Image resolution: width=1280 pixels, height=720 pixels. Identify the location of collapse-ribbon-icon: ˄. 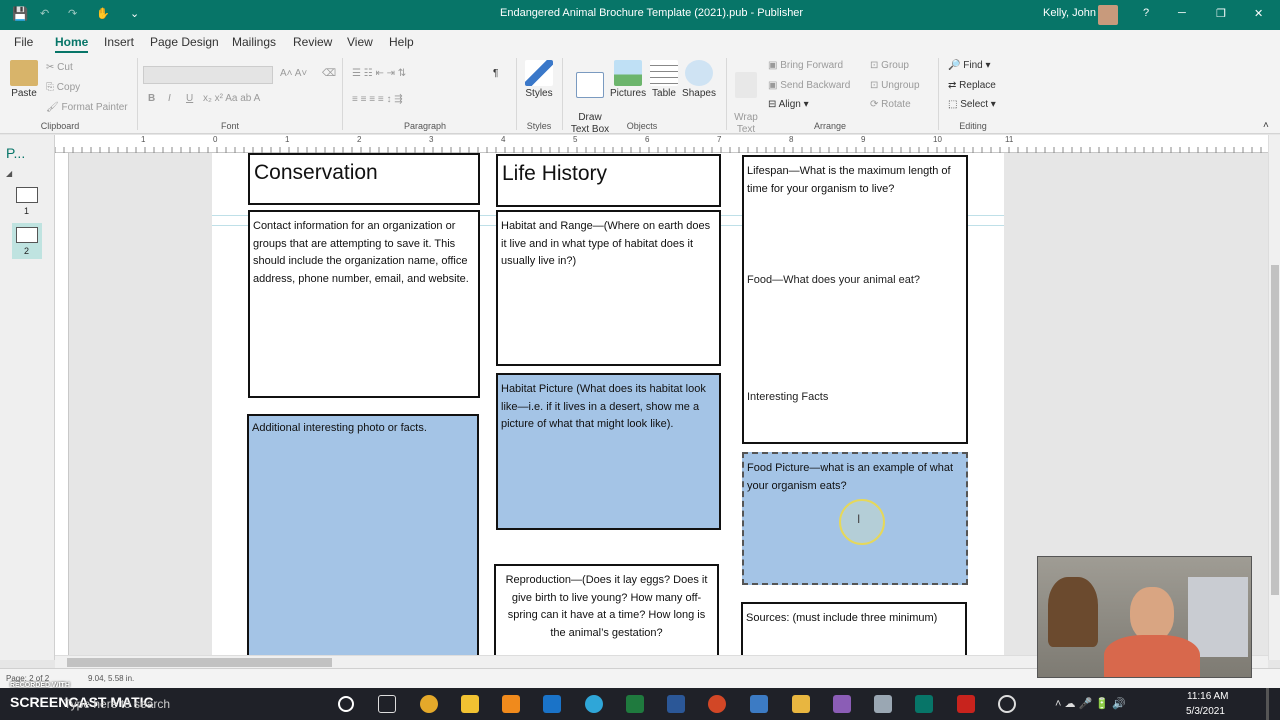
(1266, 125).